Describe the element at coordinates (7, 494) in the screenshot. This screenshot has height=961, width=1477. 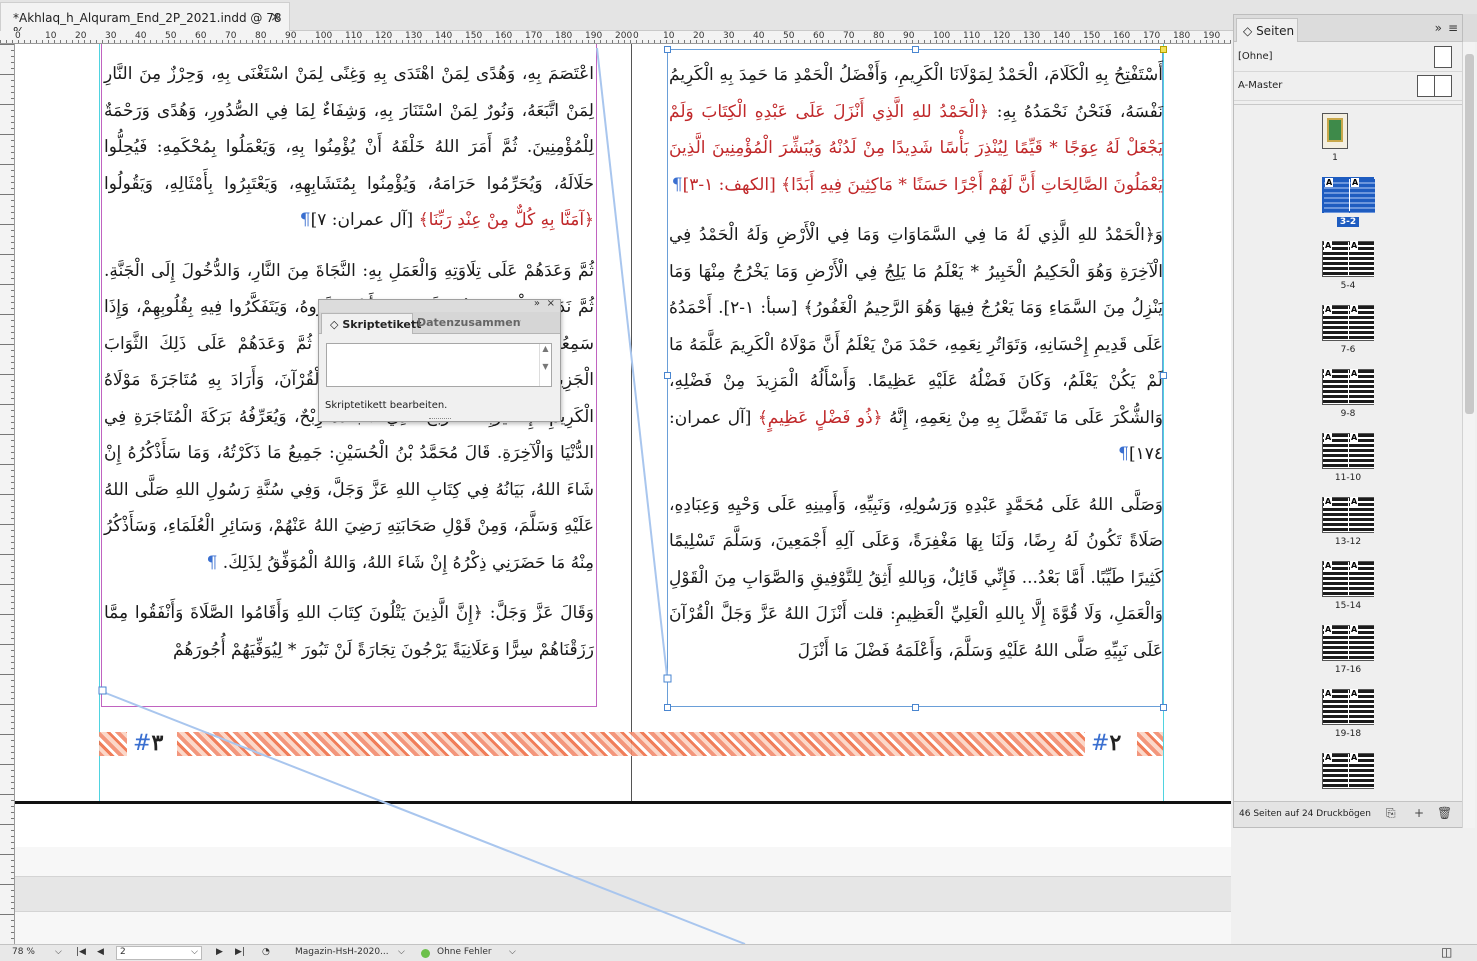
I see `vertical-ruler` at that location.